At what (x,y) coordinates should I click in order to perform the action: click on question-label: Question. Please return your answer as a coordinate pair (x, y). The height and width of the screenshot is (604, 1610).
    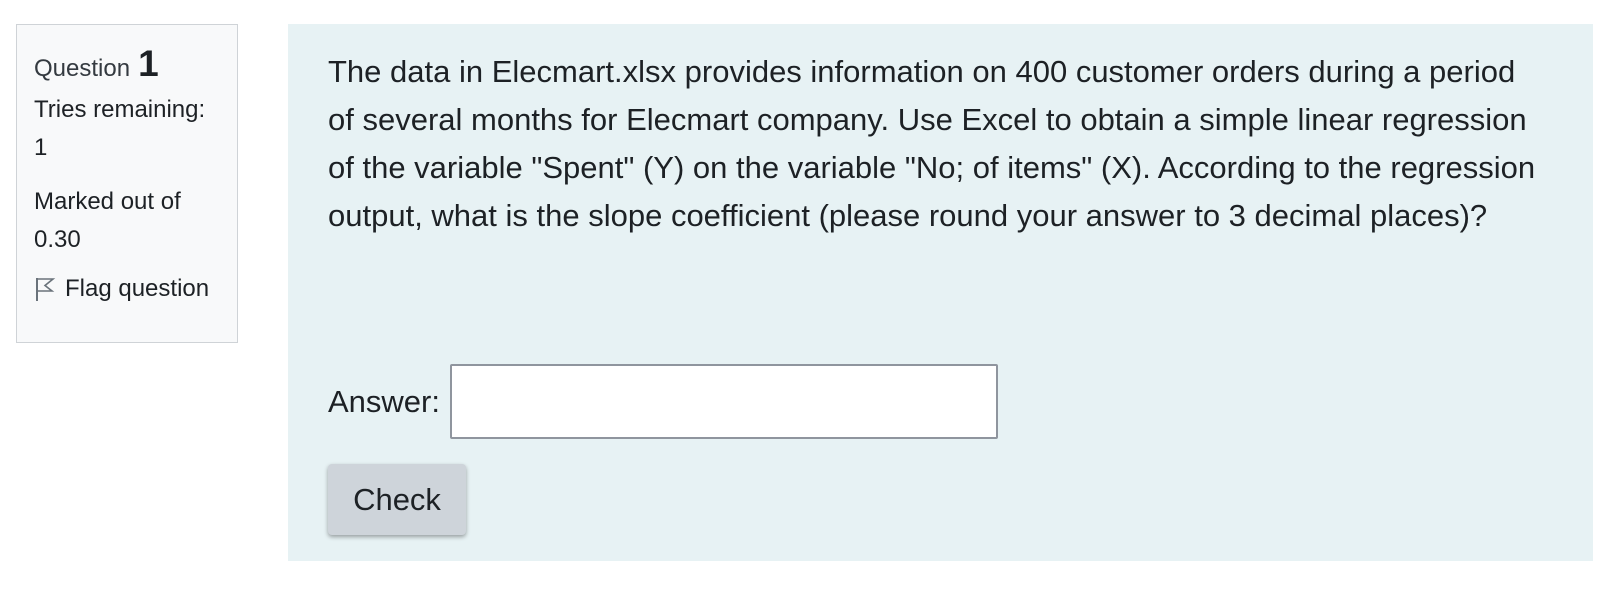
    Looking at the image, I should click on (82, 68).